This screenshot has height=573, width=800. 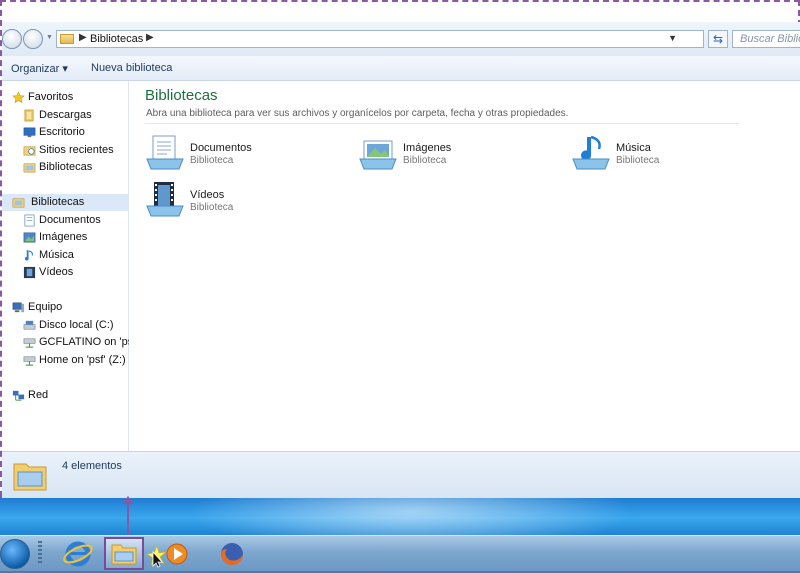 I want to click on videos-library-icon, so click(x=165, y=199).